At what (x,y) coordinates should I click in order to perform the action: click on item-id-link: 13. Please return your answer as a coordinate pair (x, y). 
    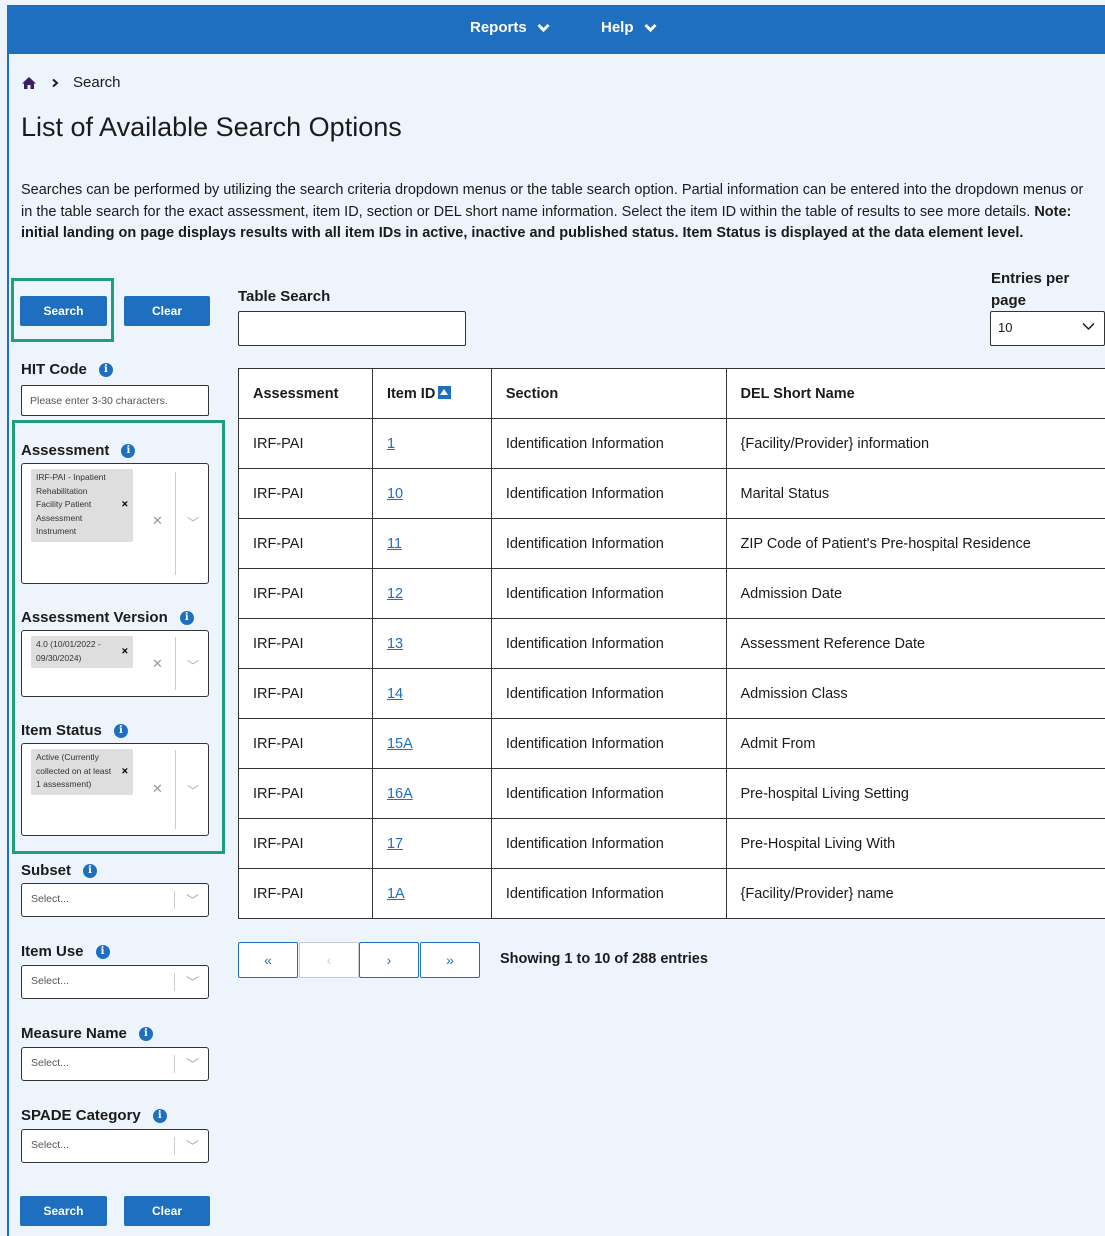
    Looking at the image, I should click on (395, 644).